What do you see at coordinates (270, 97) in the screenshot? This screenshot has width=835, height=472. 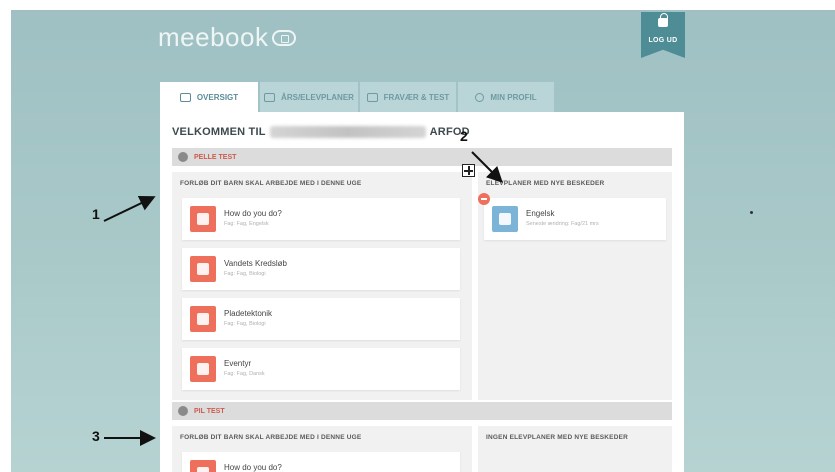 I see `calendar-icon` at bounding box center [270, 97].